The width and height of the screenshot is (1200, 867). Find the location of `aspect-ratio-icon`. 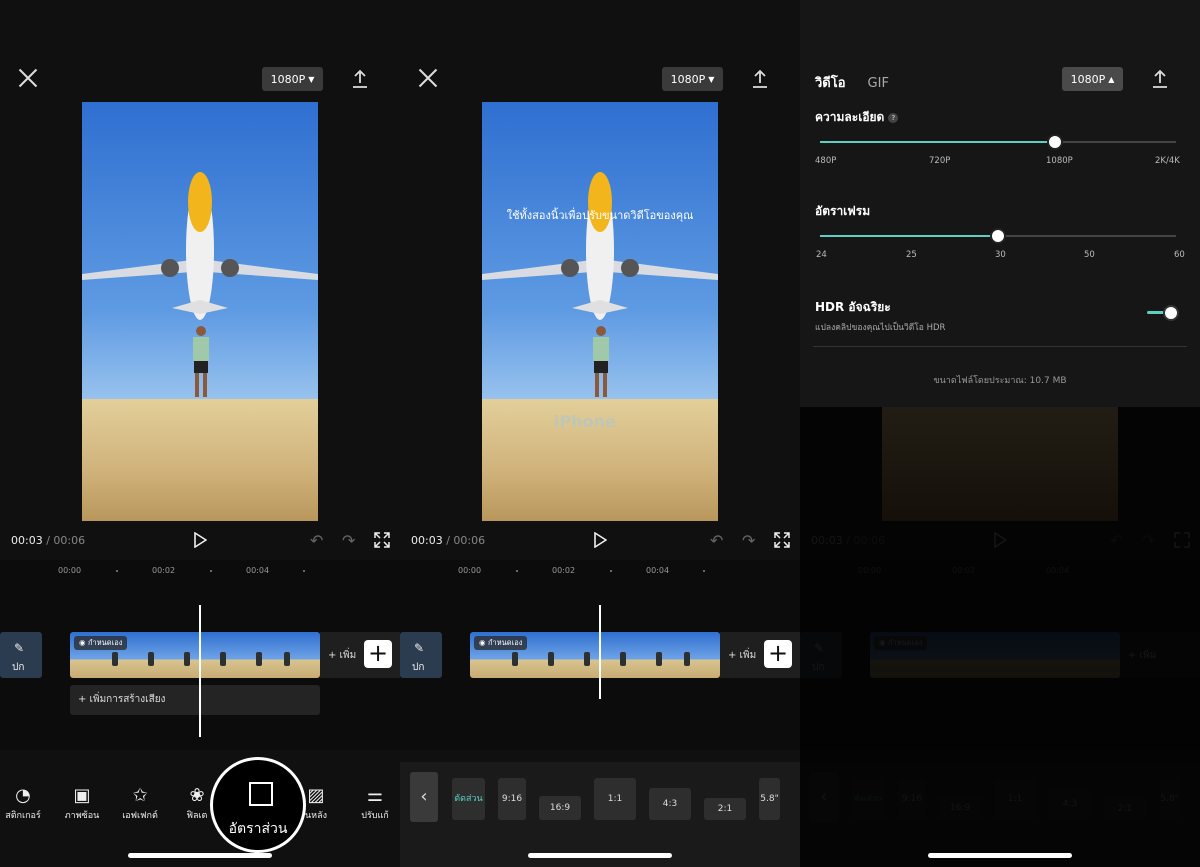

aspect-ratio-icon is located at coordinates (261, 794).